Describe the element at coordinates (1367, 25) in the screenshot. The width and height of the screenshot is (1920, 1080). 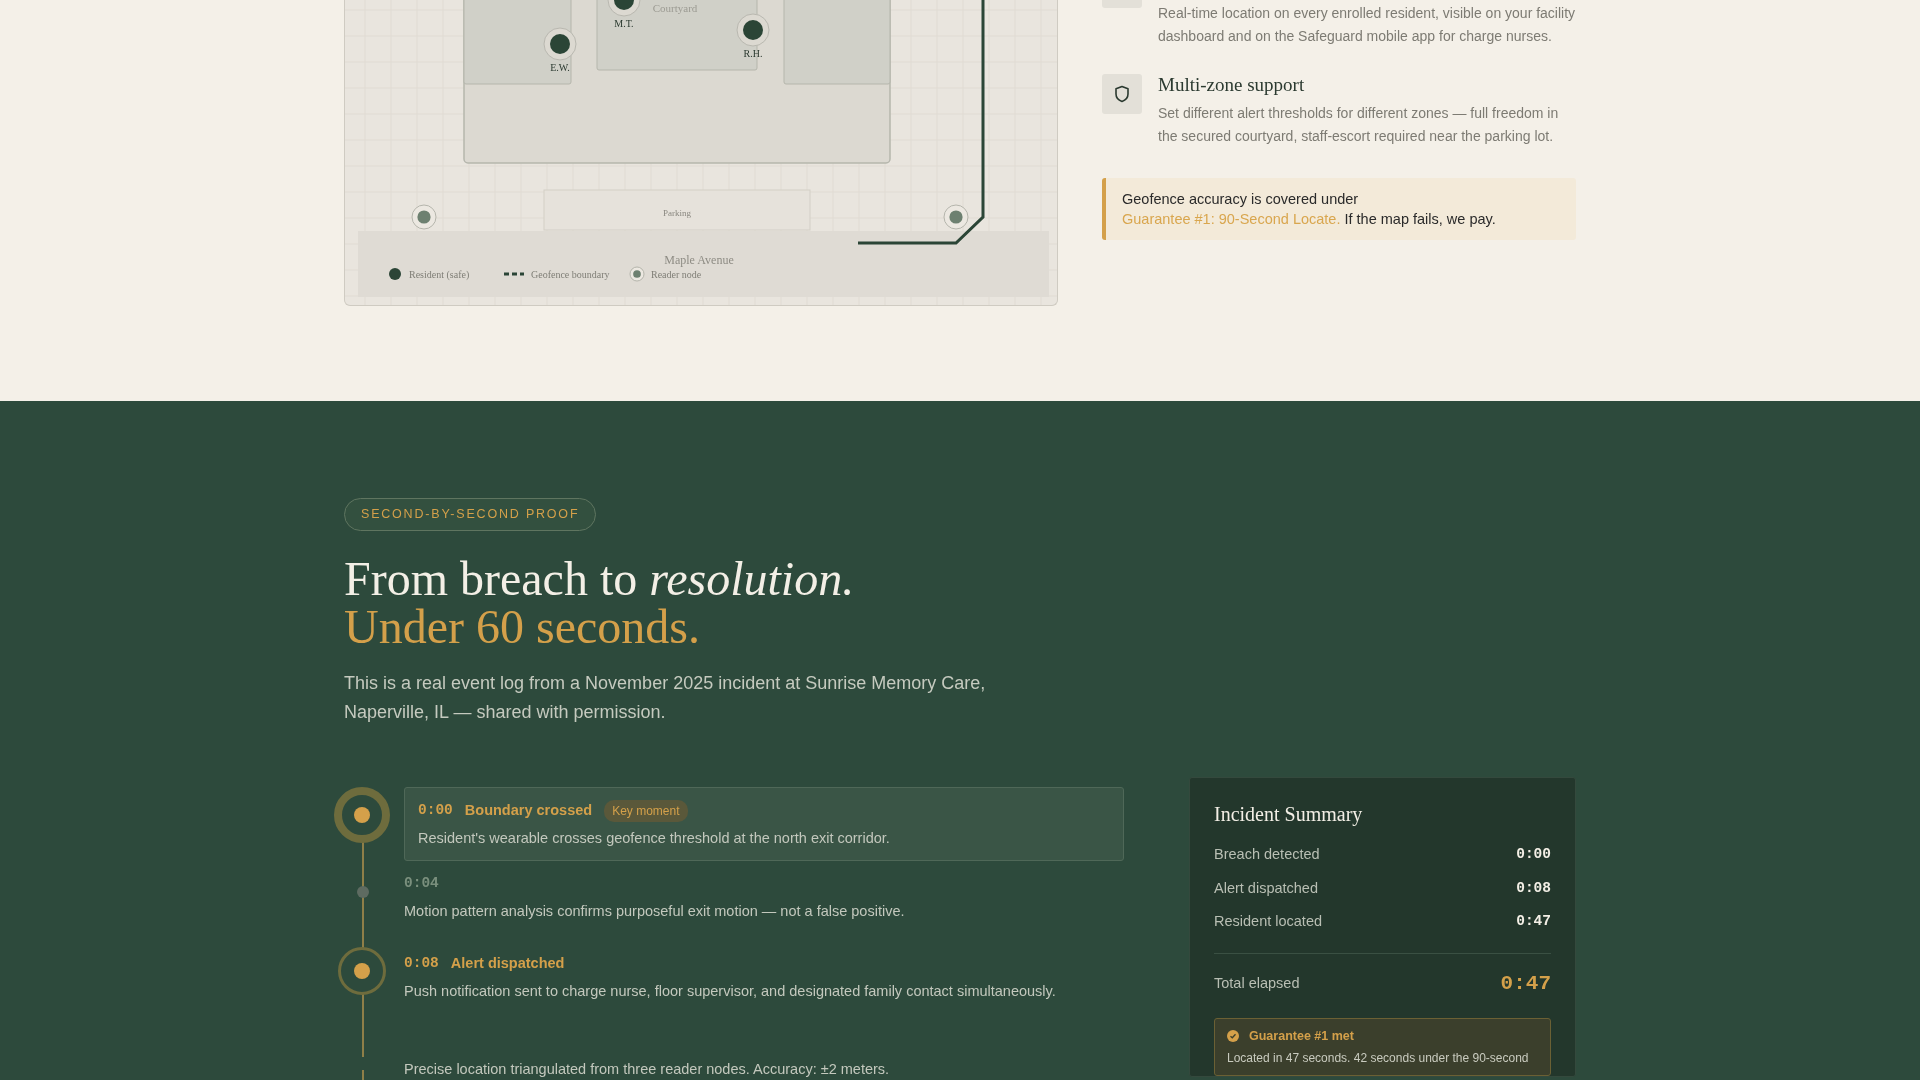
I see `feature-description: Real-time location on every enrolled resident, visible on your facility dashboard and on the Safeguard mobile app for charge nurses.` at that location.